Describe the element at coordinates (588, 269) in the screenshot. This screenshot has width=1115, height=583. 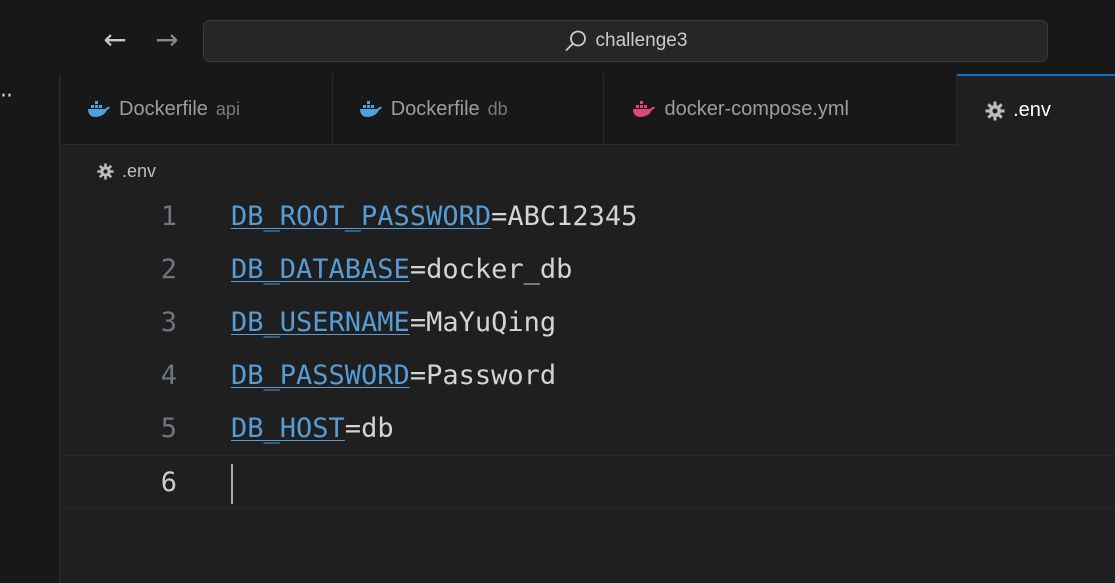
I see `code-line: 2 DB_DATABASE=docker_db` at that location.